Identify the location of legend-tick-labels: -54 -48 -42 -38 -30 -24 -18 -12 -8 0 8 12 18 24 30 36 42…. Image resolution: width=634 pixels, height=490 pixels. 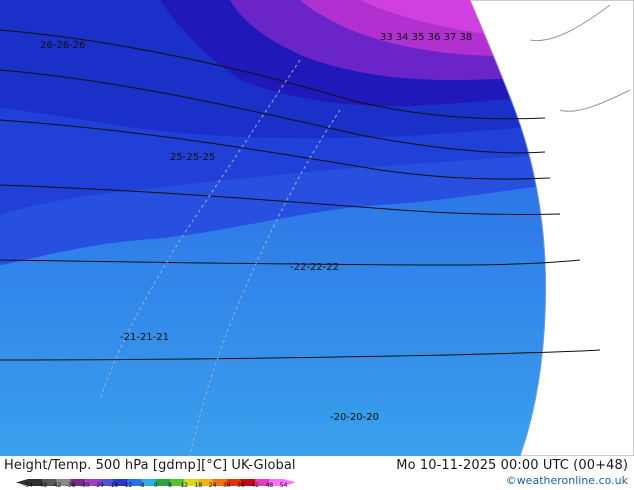
(160, 486).